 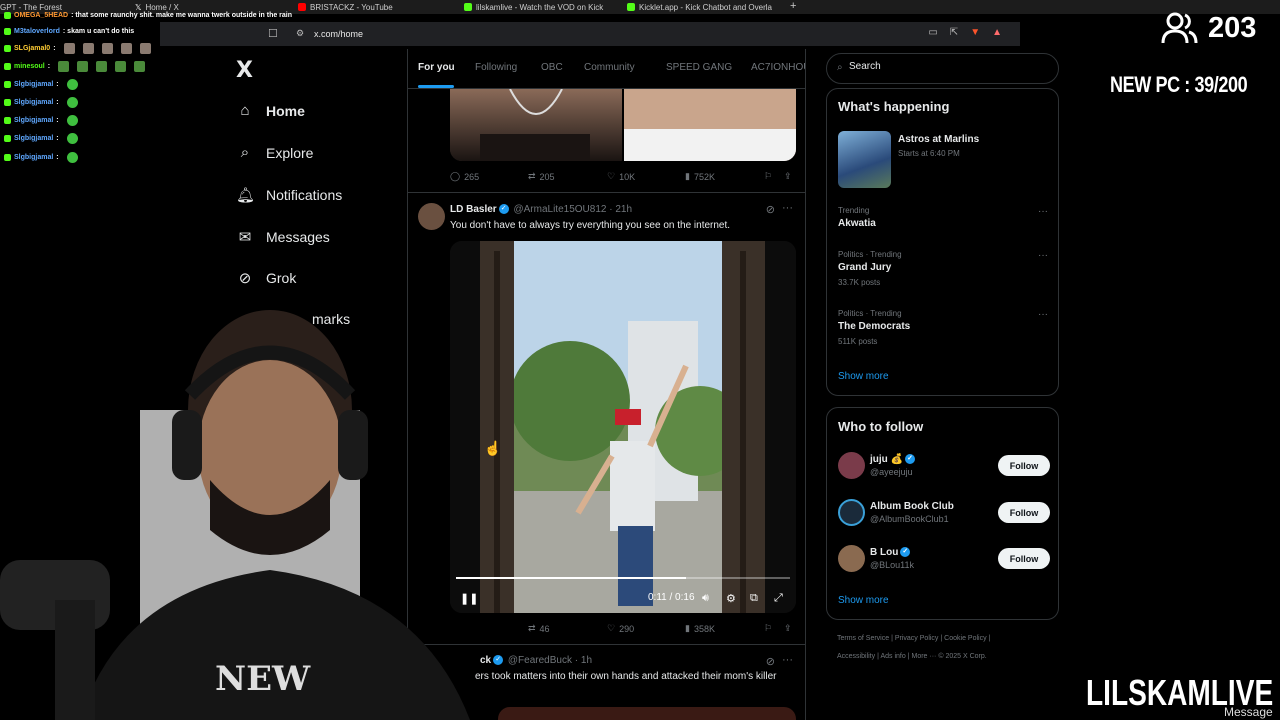 I want to click on tweet-time: 21h, so click(x=623, y=209).